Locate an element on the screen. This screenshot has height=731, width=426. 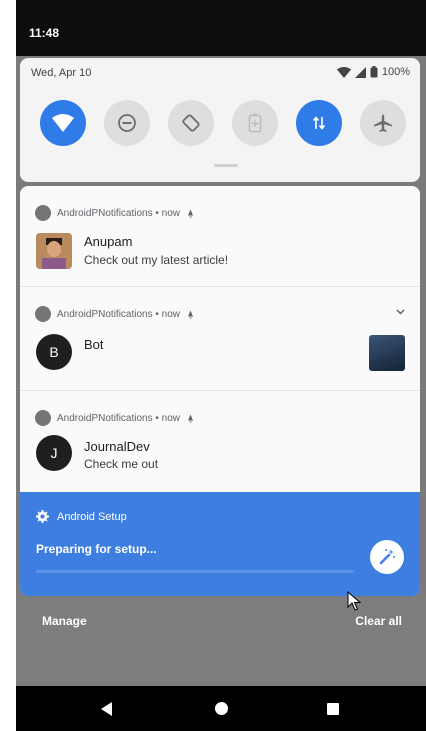
battery-saver-tile is located at coordinates (255, 123).